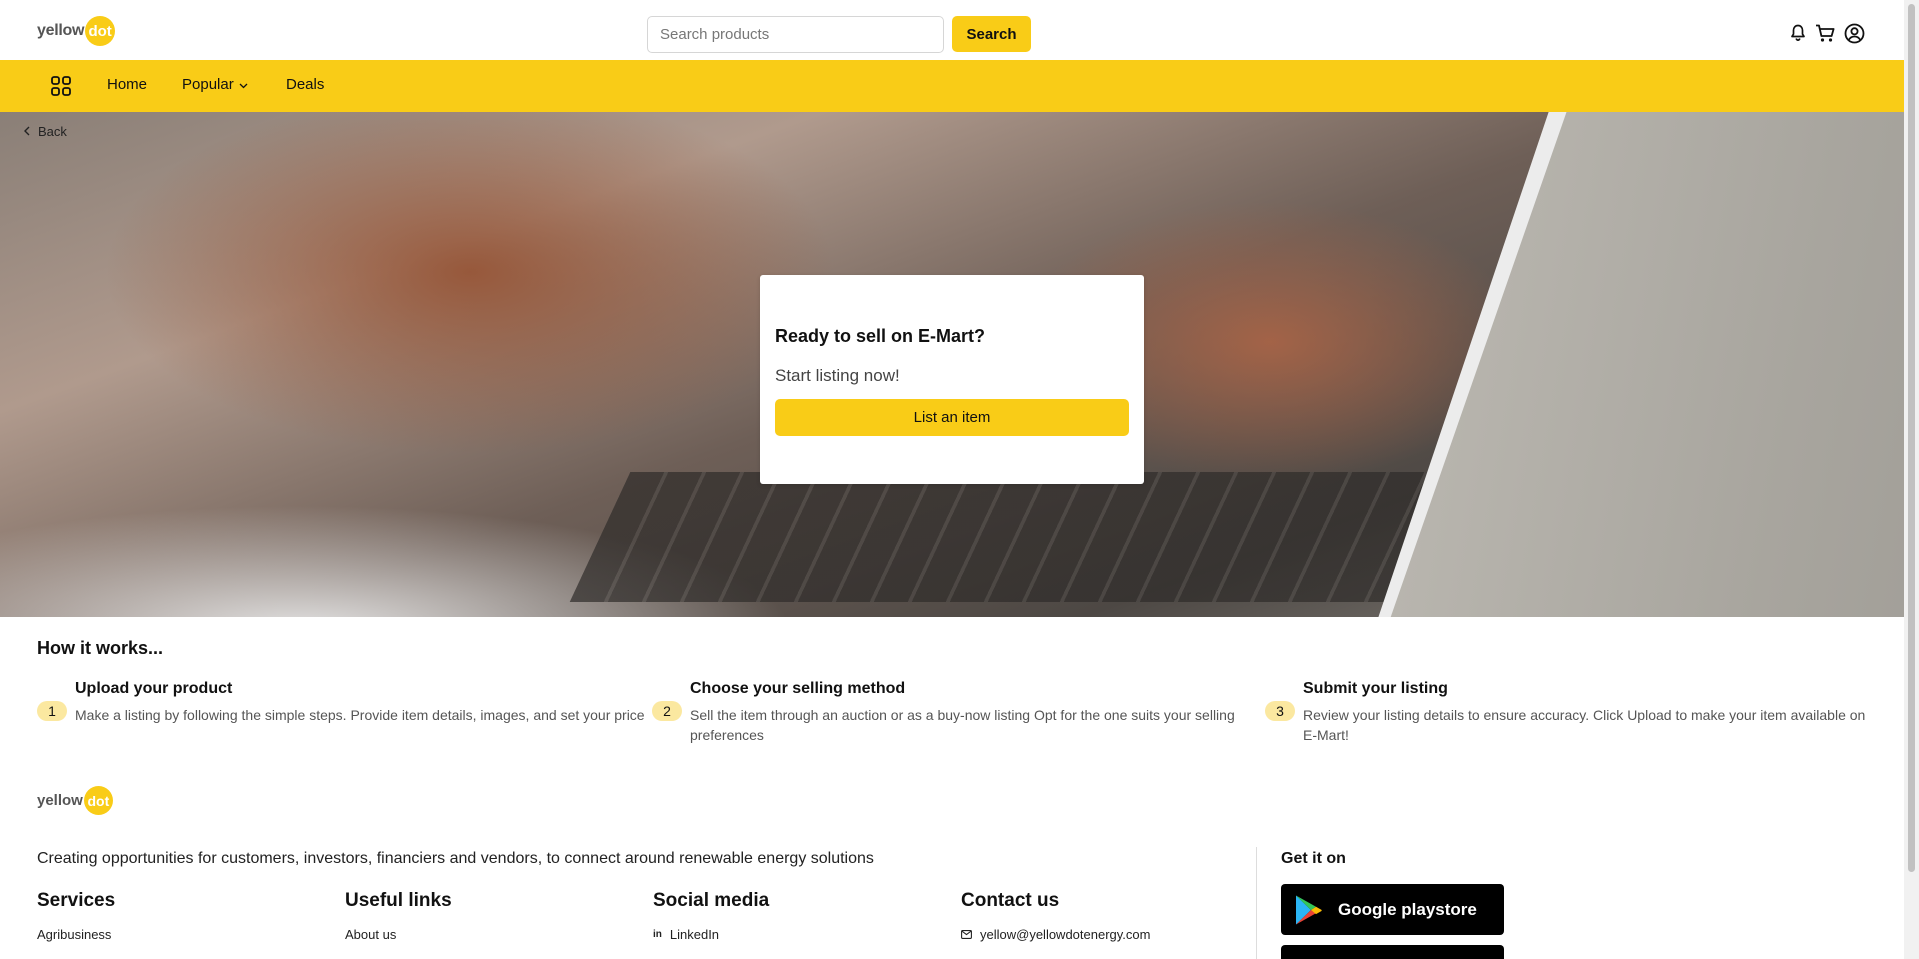 The width and height of the screenshot is (1919, 959). What do you see at coordinates (1256, 903) in the screenshot?
I see `footer-divider` at bounding box center [1256, 903].